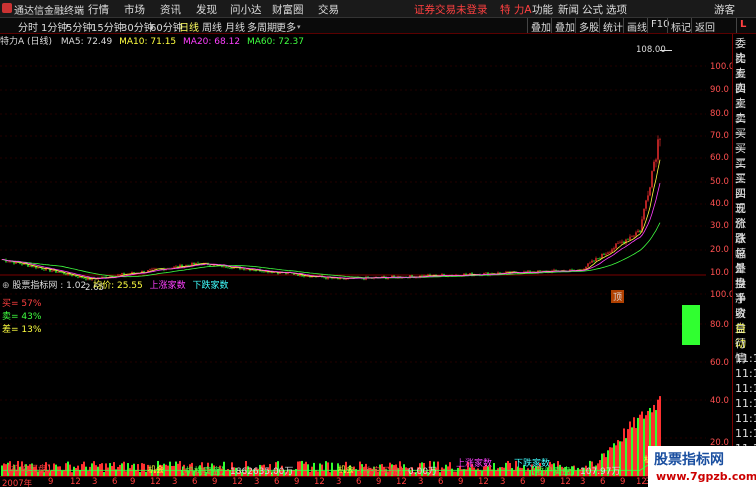  What do you see at coordinates (118, 286) in the screenshot?
I see `indicator-avg: 均价: 25.55` at bounding box center [118, 286].